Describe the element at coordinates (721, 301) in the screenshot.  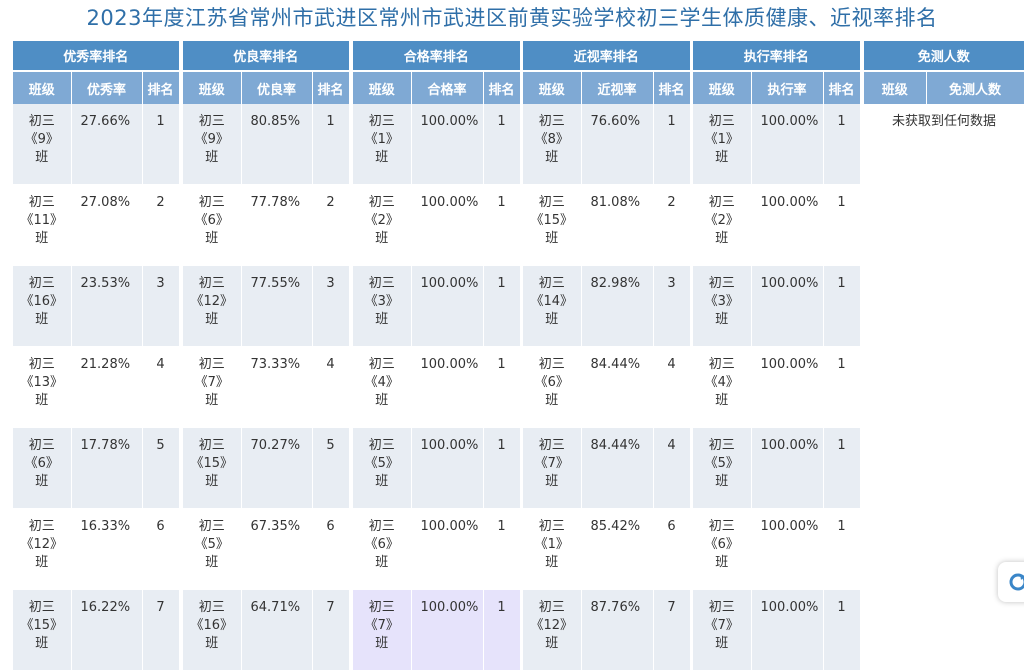
I see `class-name-line: 《3》` at that location.